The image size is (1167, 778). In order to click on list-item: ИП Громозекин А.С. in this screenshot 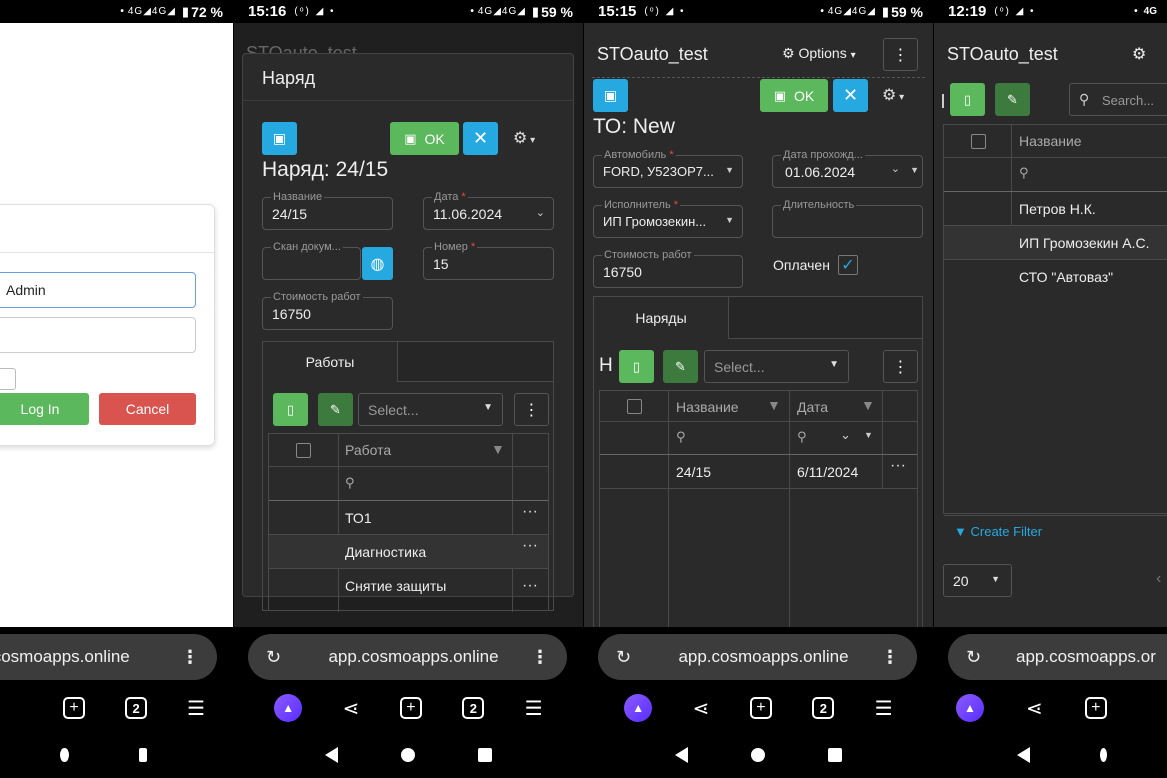, I will do `click(1055, 242)`.